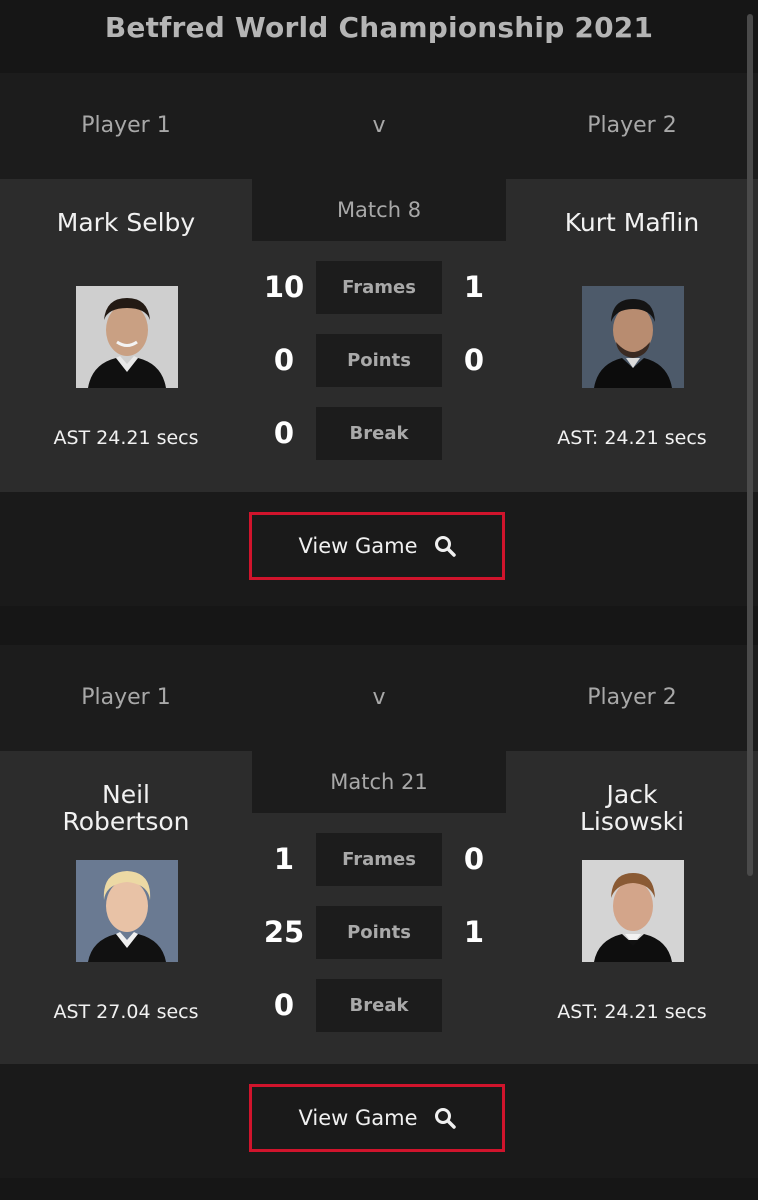  I want to click on player1-points: 0, so click(284, 360).